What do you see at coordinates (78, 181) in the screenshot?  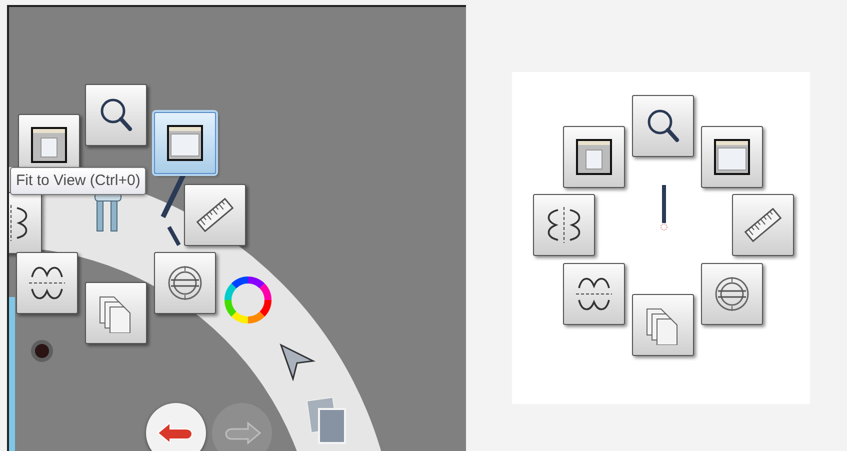 I see `tooltip: Fit to View (Ctrl+0)` at bounding box center [78, 181].